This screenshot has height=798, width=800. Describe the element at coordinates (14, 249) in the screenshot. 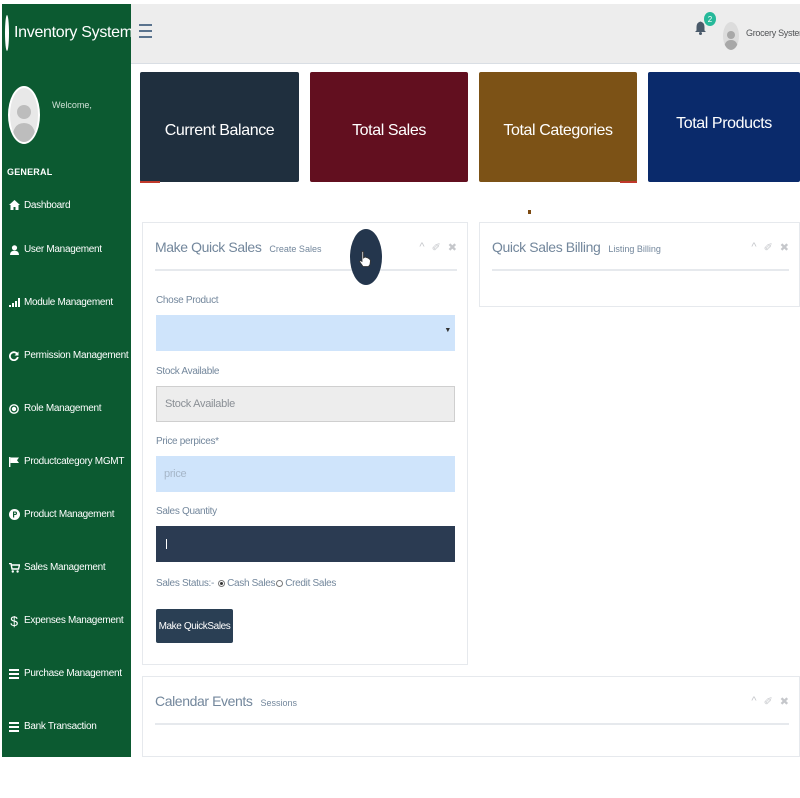

I see `user-icon` at that location.